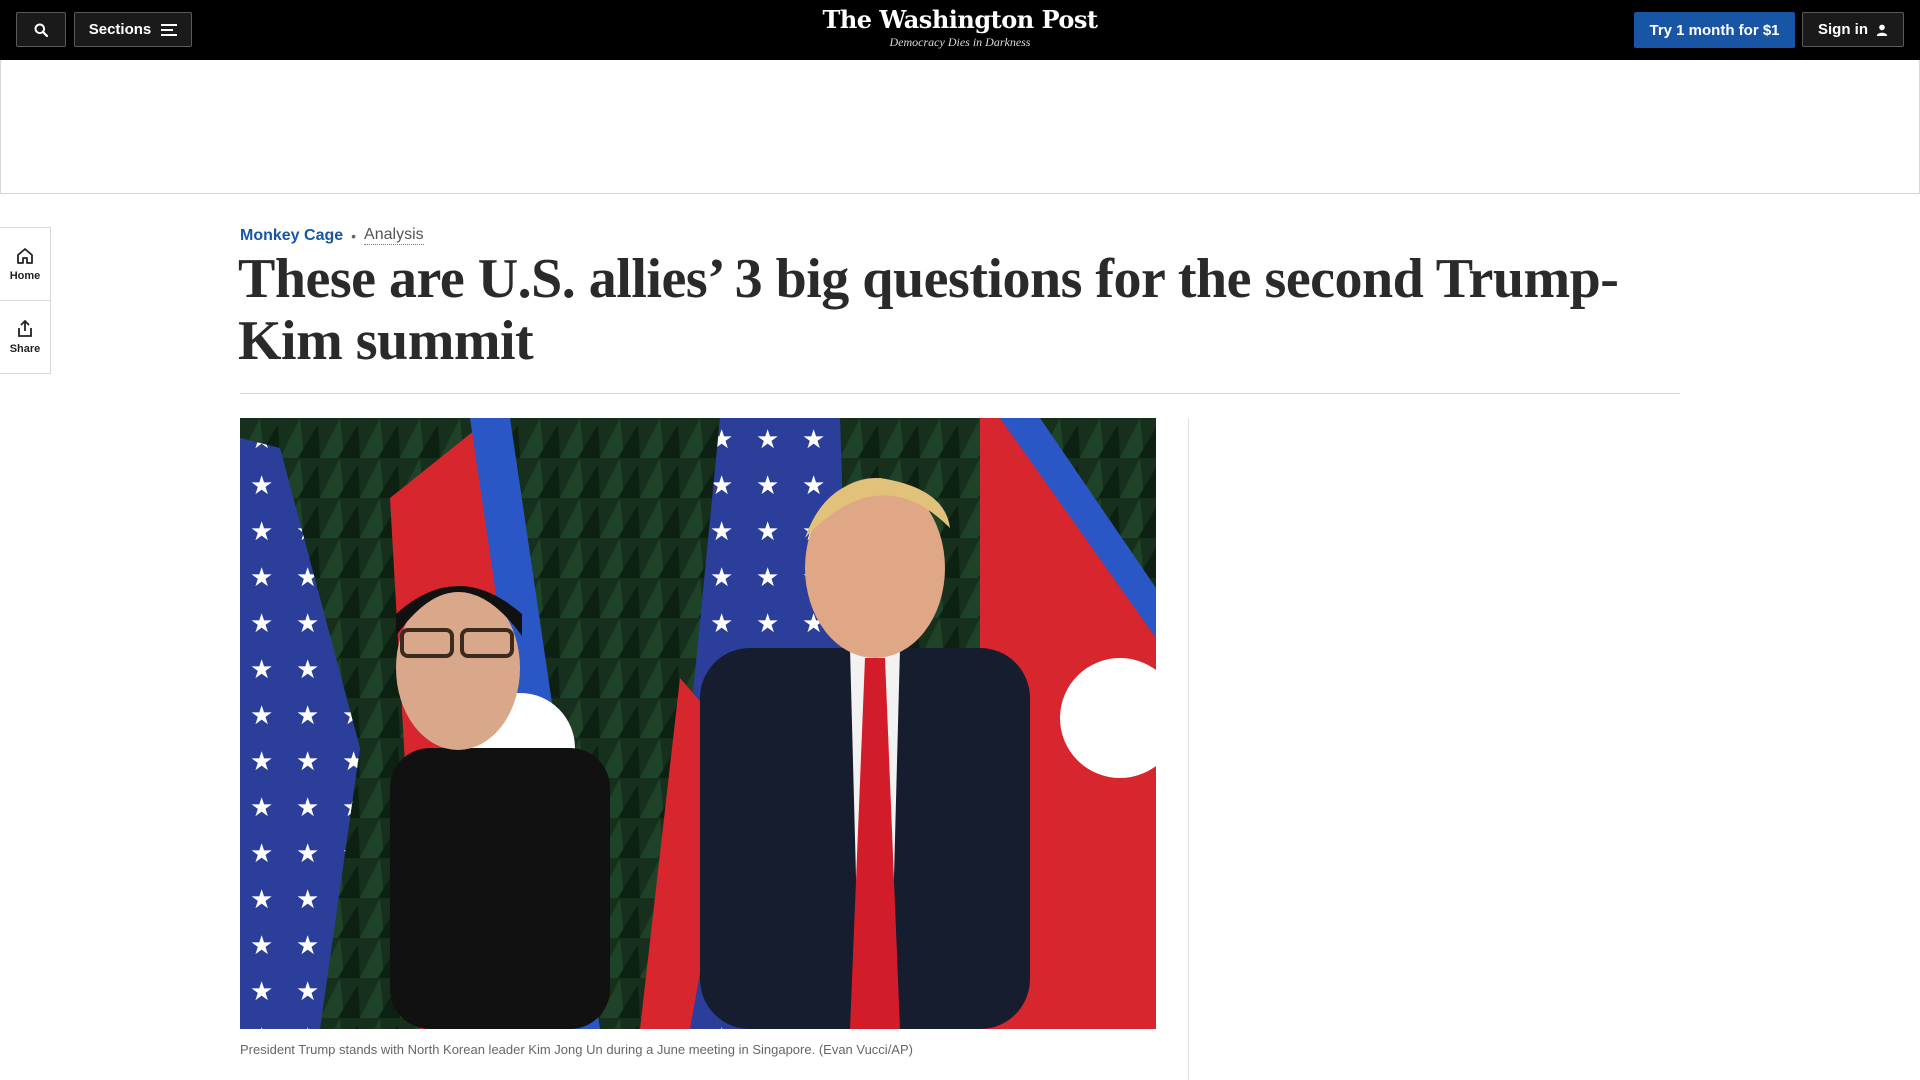 The image size is (1920, 1080). Describe the element at coordinates (25, 255) in the screenshot. I see `home-icon` at that location.